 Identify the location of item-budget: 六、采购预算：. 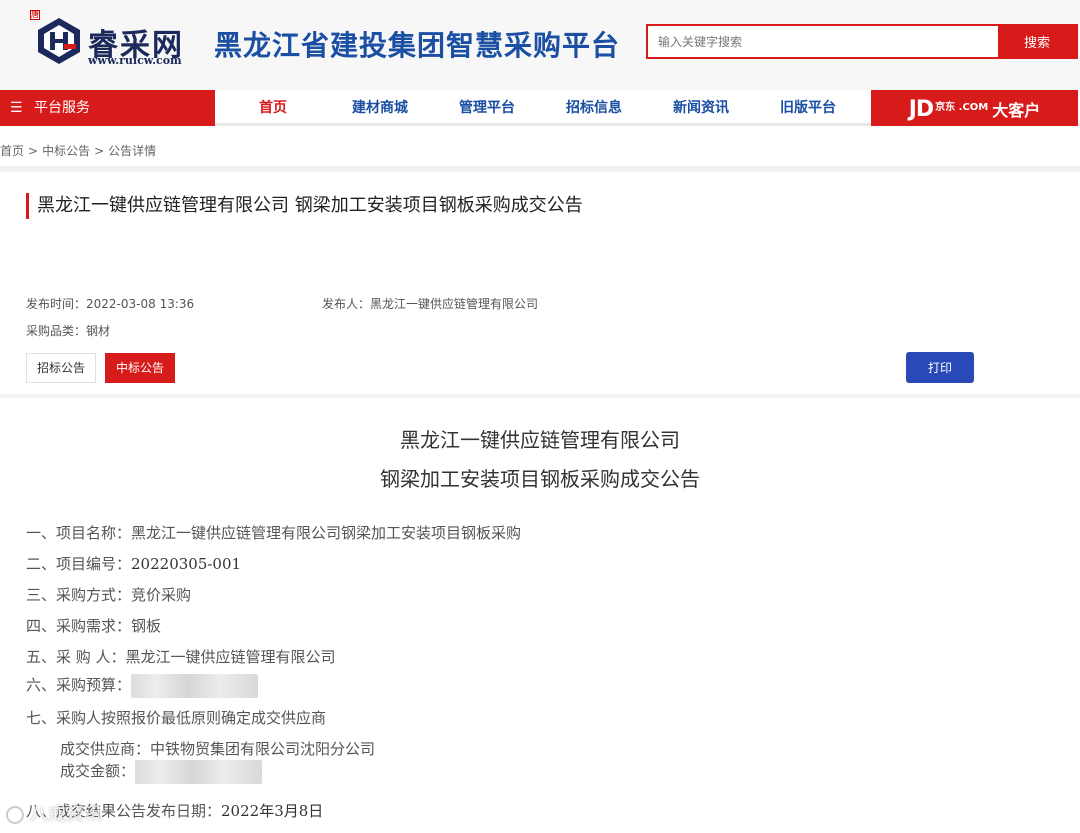
(142, 686).